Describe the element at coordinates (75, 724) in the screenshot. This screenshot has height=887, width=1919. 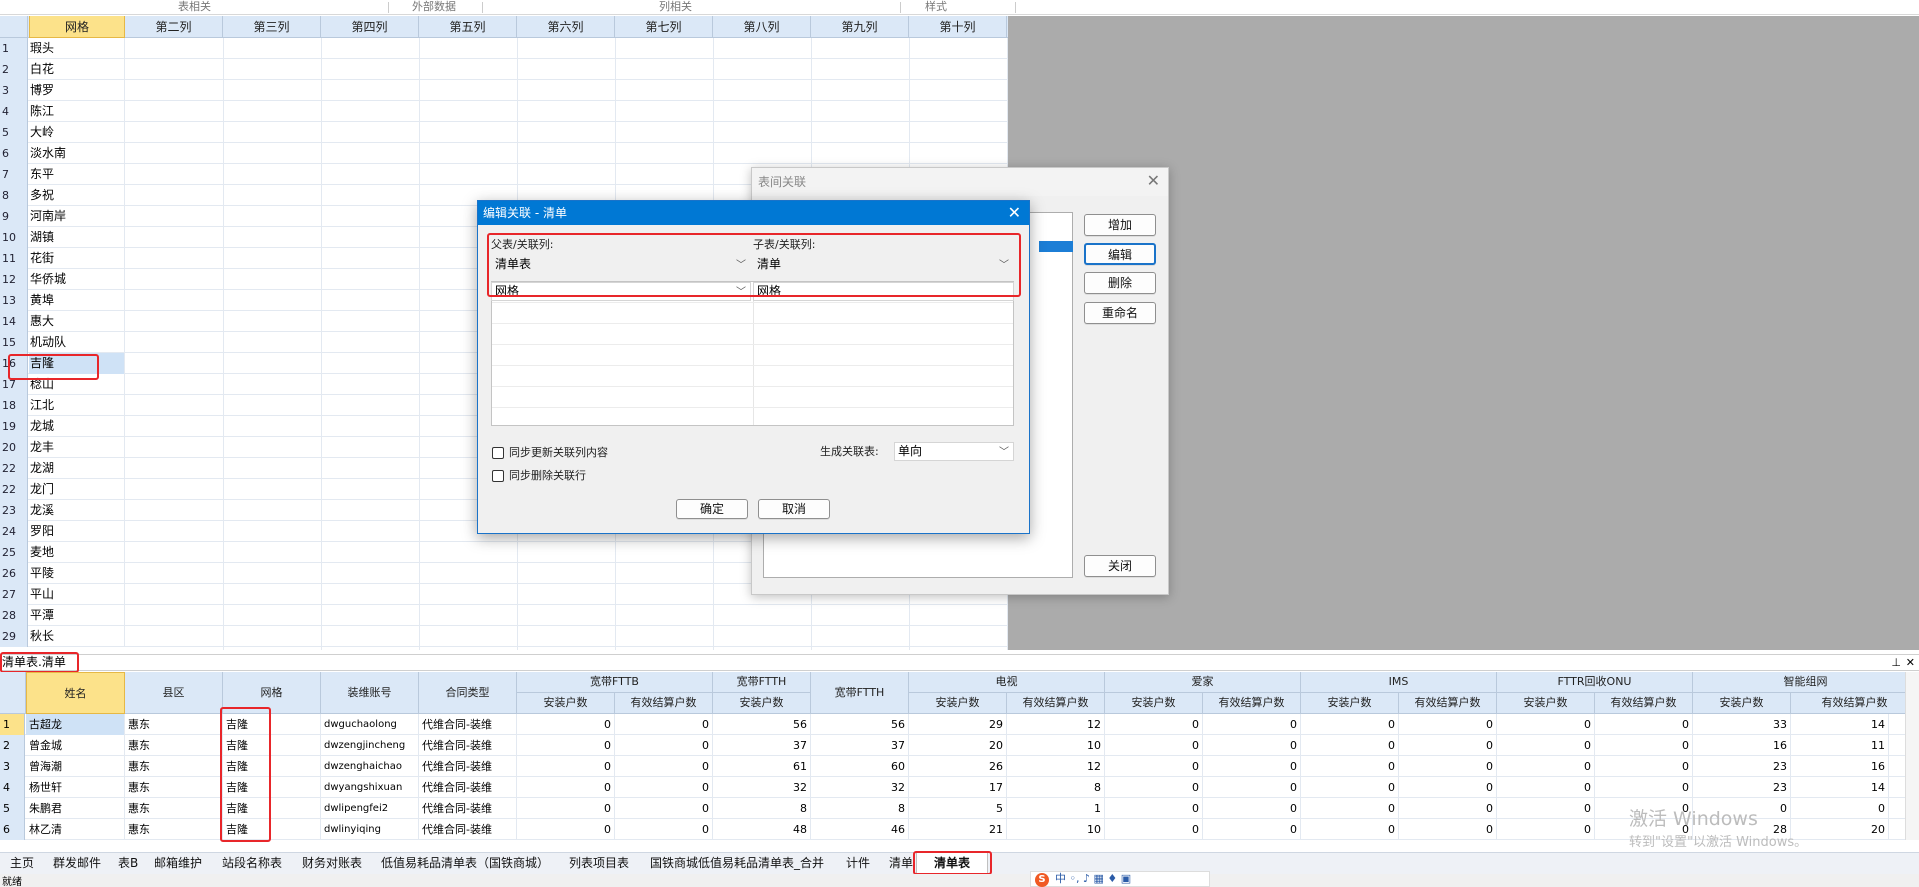
I see `grid-cell-name: 古超龙` at that location.